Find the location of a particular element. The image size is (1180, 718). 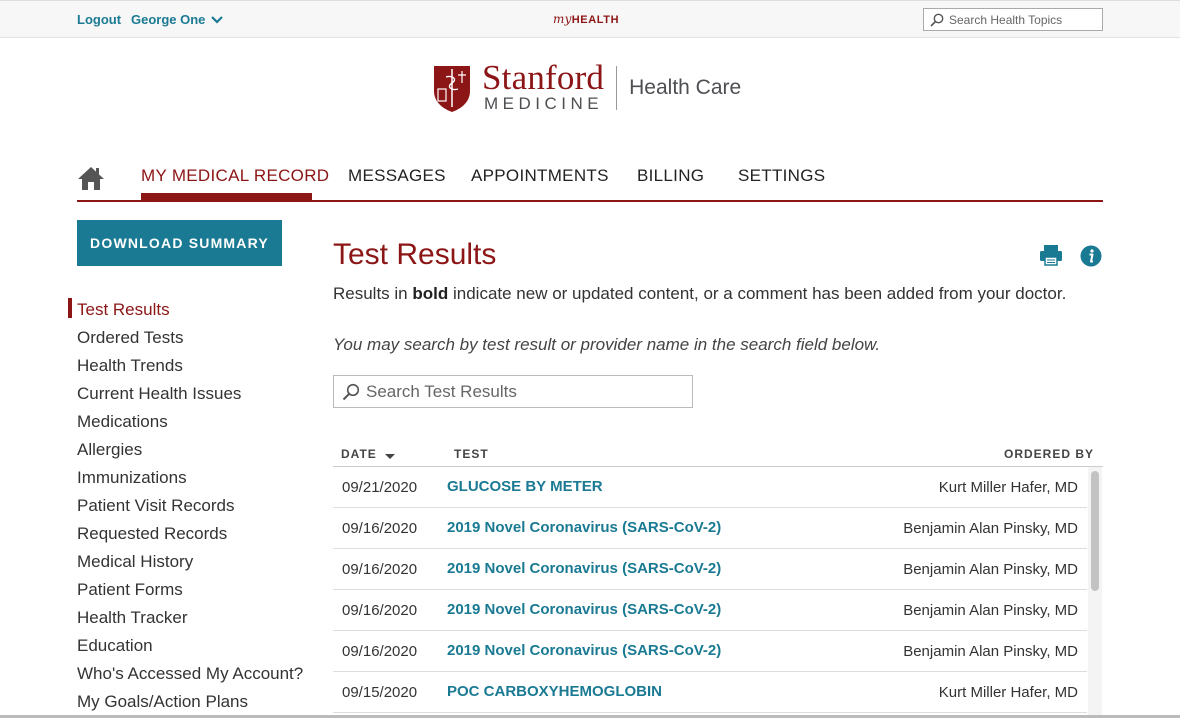

sort-descending-icon is located at coordinates (390, 456).